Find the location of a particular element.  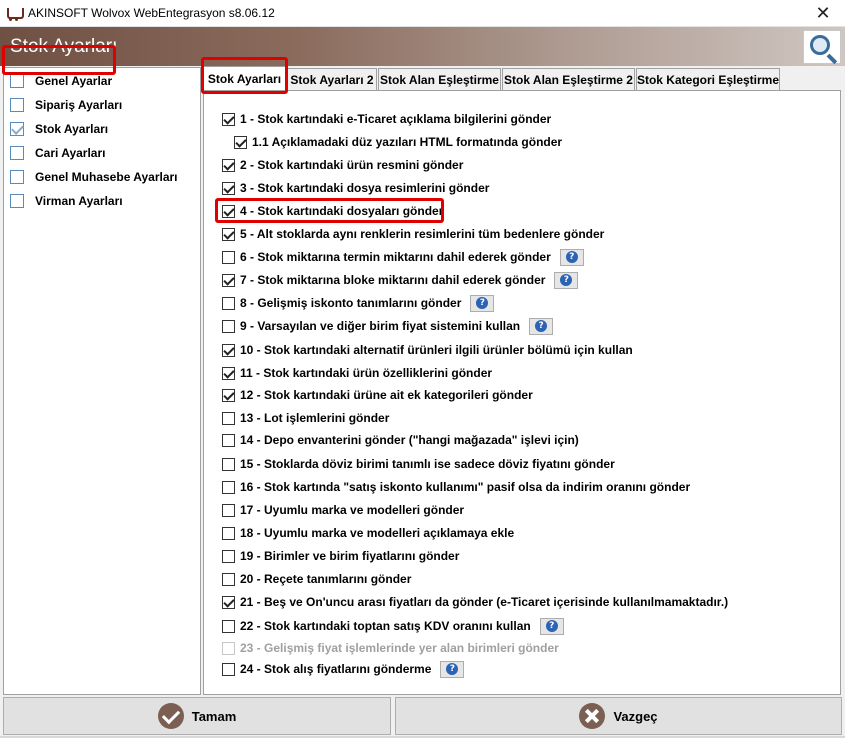

option-row: 13 - Lot işlemlerini gönder is located at coordinates (305, 418).